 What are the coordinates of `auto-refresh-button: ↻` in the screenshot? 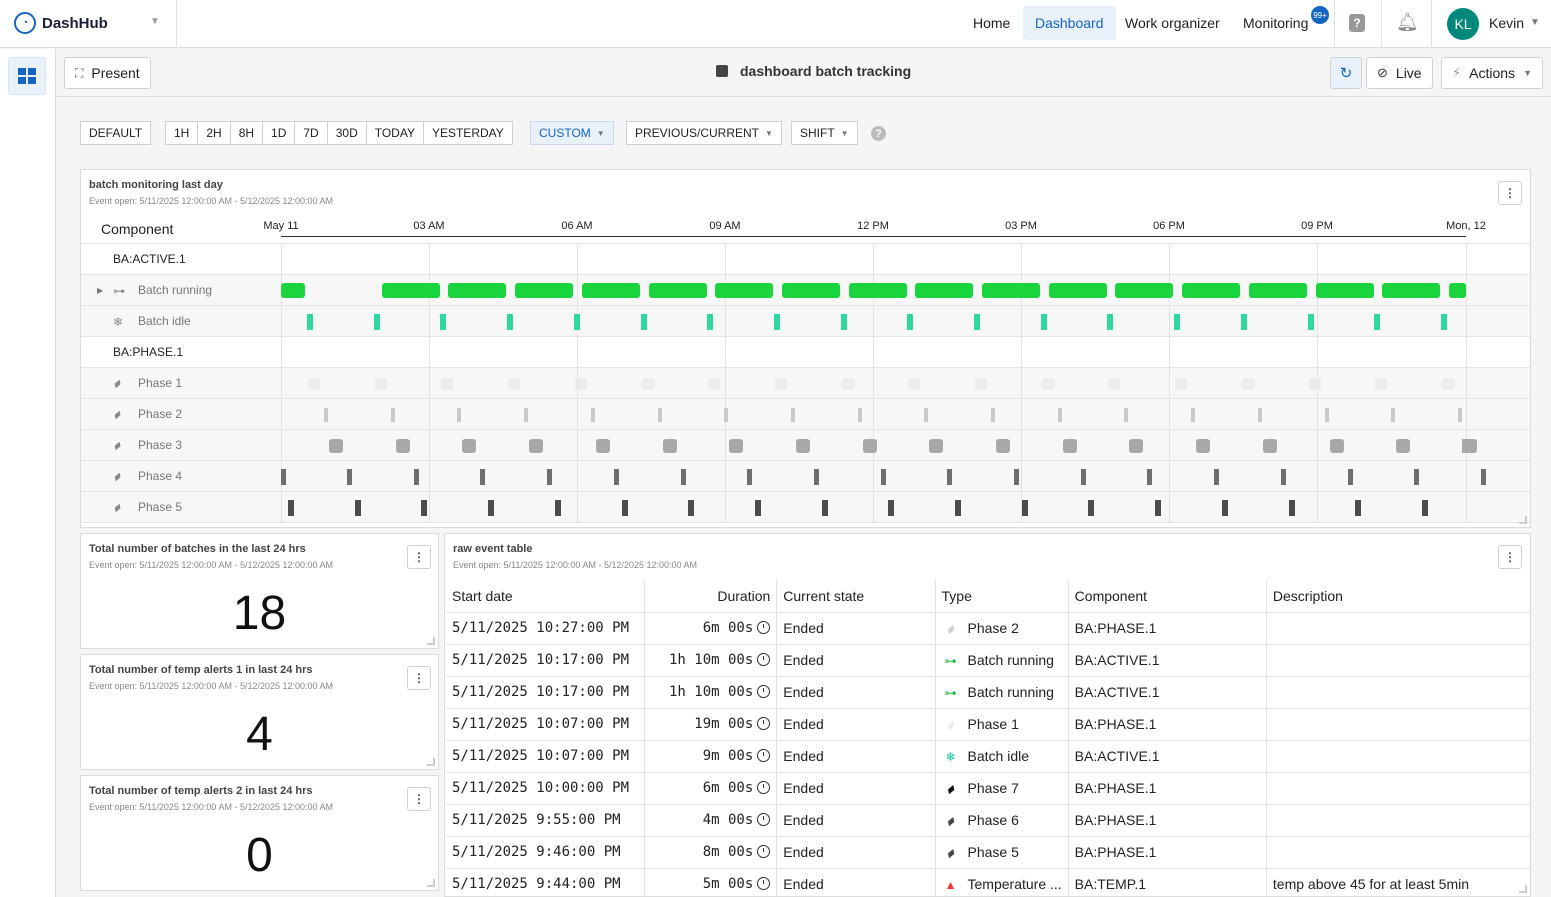 It's located at (1346, 73).